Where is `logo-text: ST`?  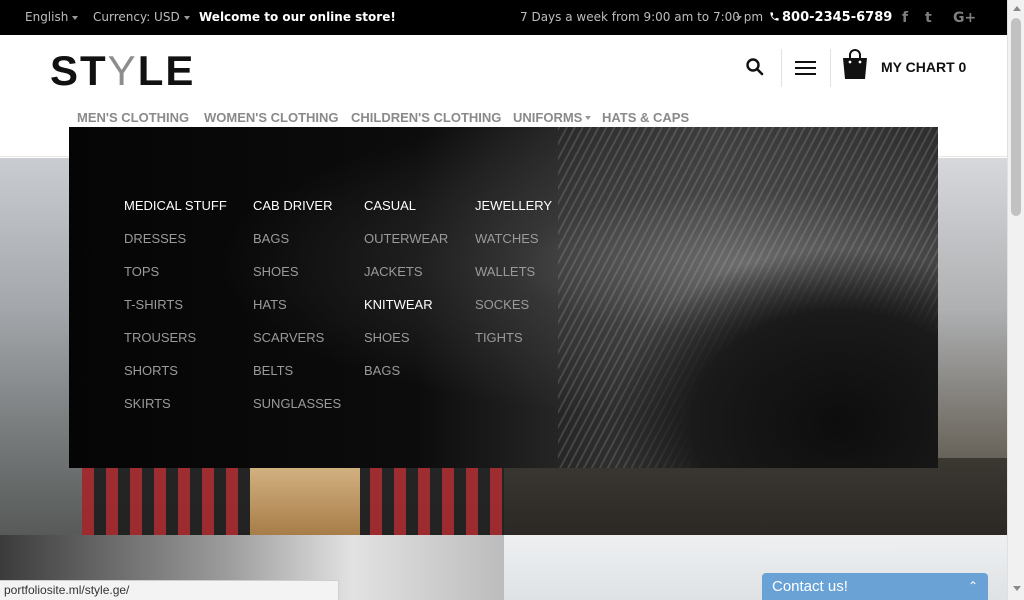
logo-text: ST is located at coordinates (79, 70).